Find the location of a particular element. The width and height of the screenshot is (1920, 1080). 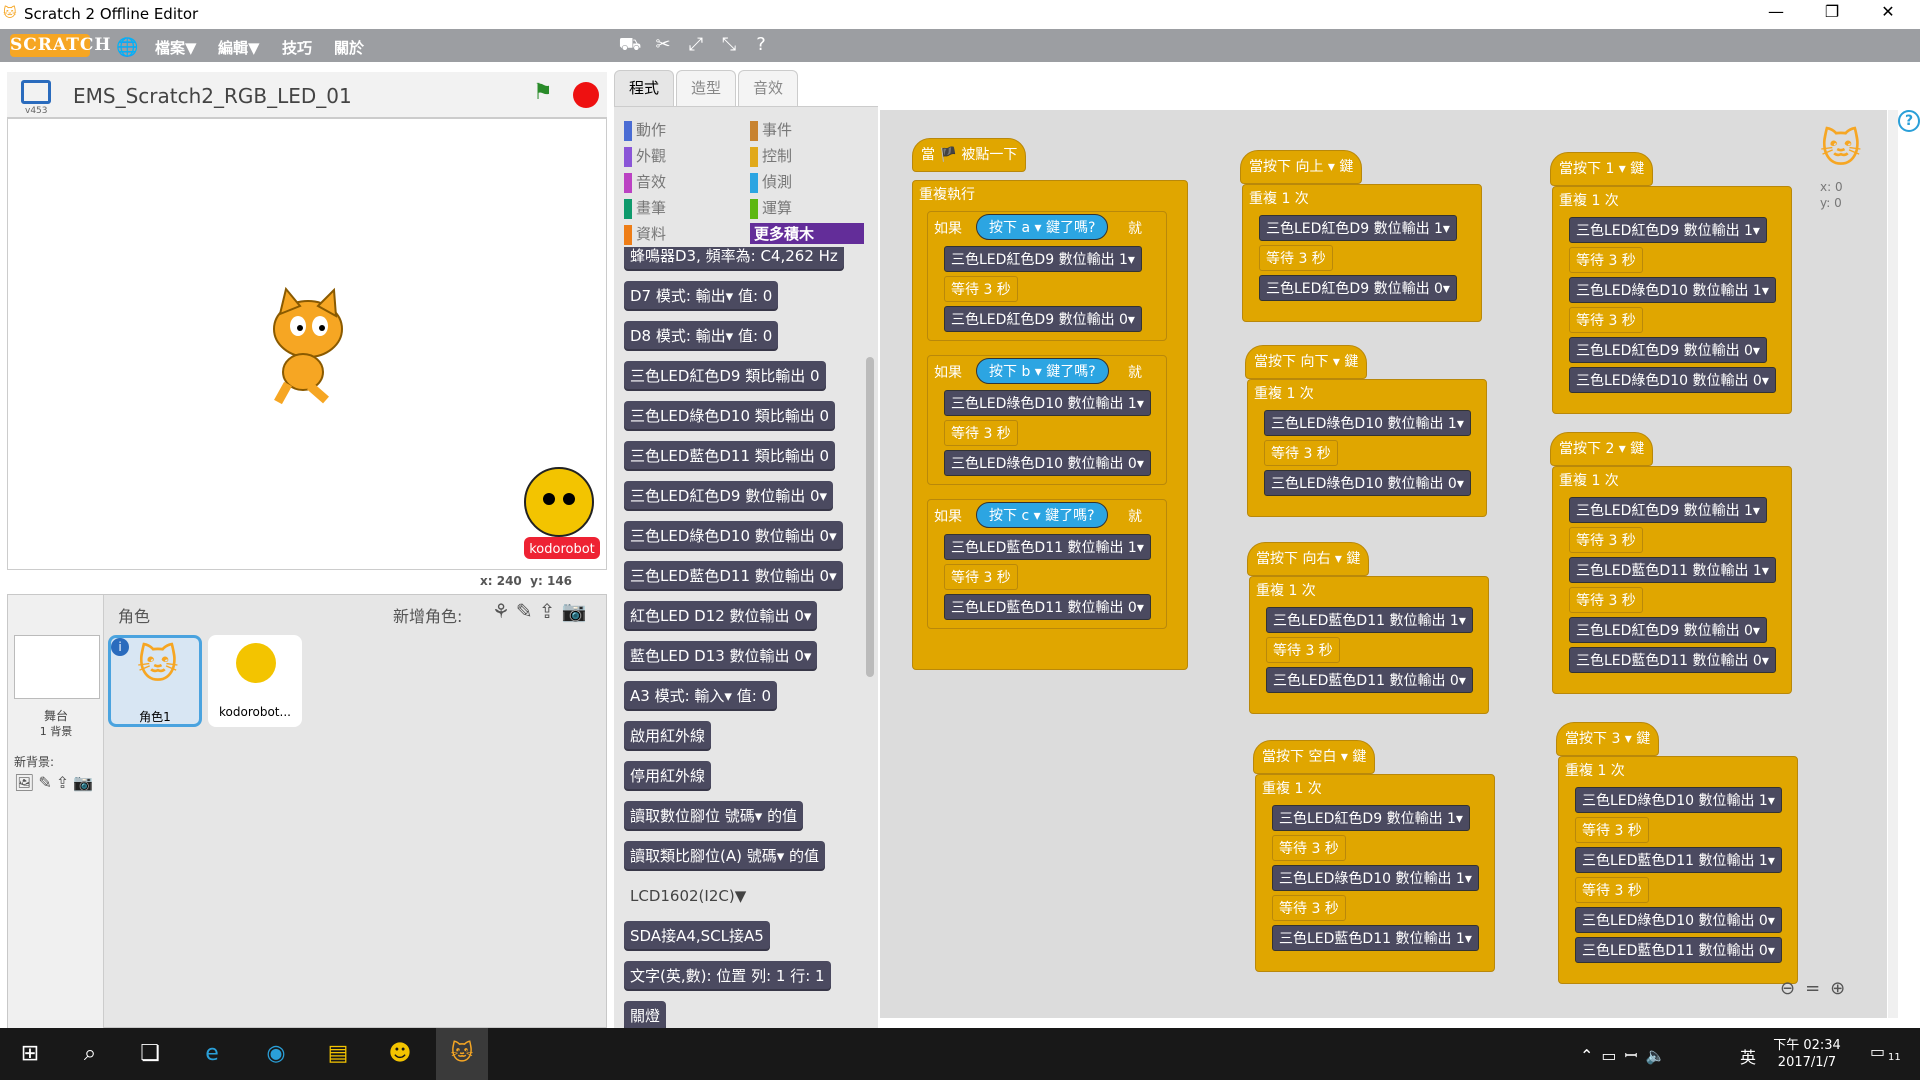

app-icon: ◉ is located at coordinates (276, 1054).